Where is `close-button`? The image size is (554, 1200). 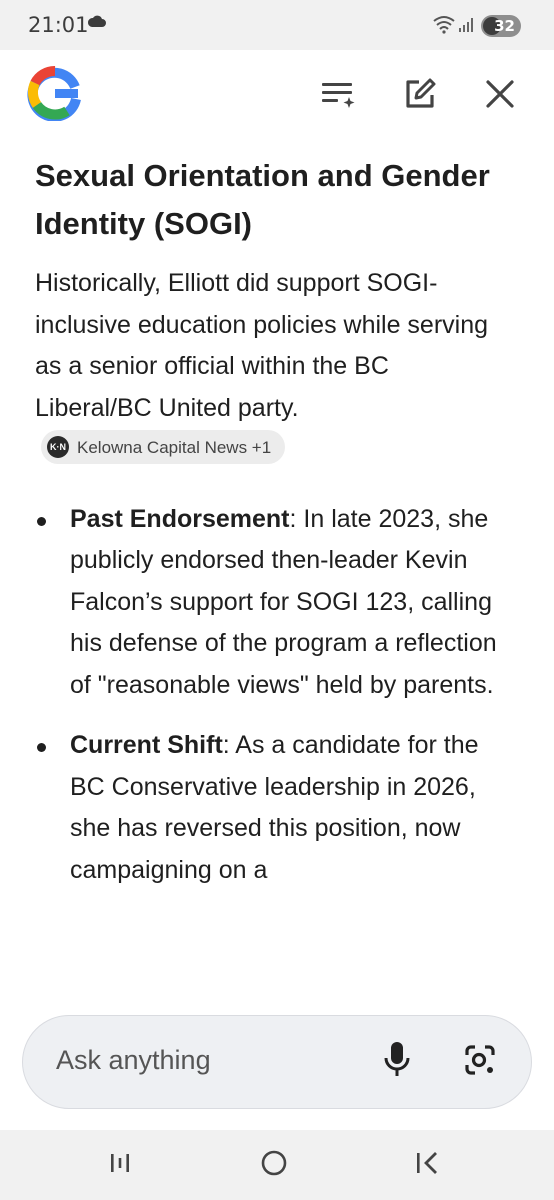
close-button is located at coordinates (500, 96).